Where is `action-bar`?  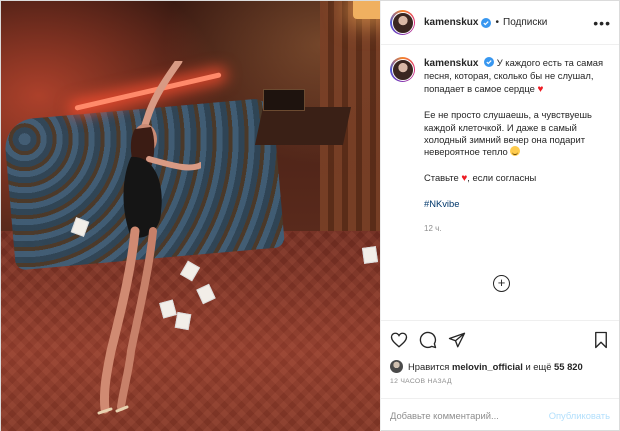 action-bar is located at coordinates (500, 339).